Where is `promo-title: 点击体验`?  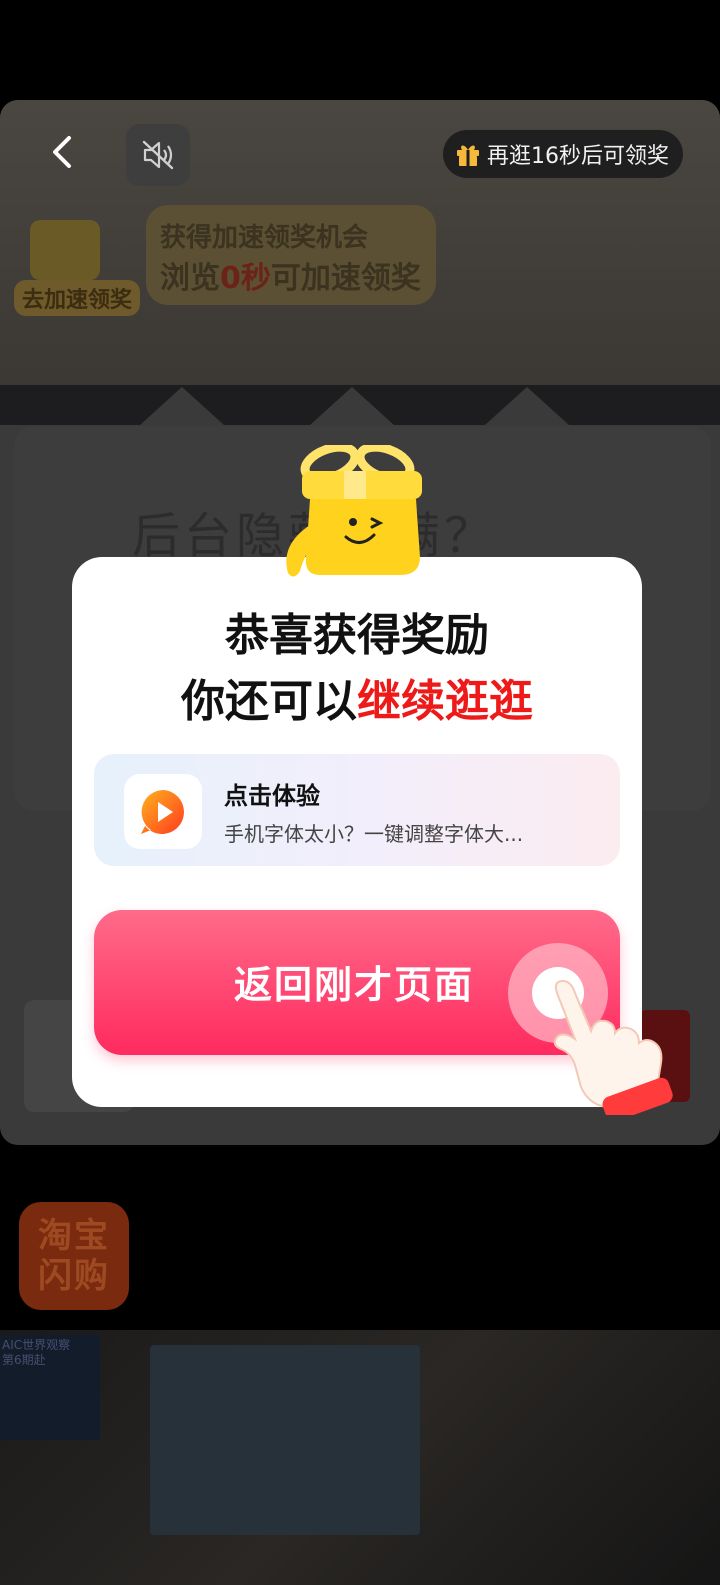
promo-title: 点击体验 is located at coordinates (272, 796).